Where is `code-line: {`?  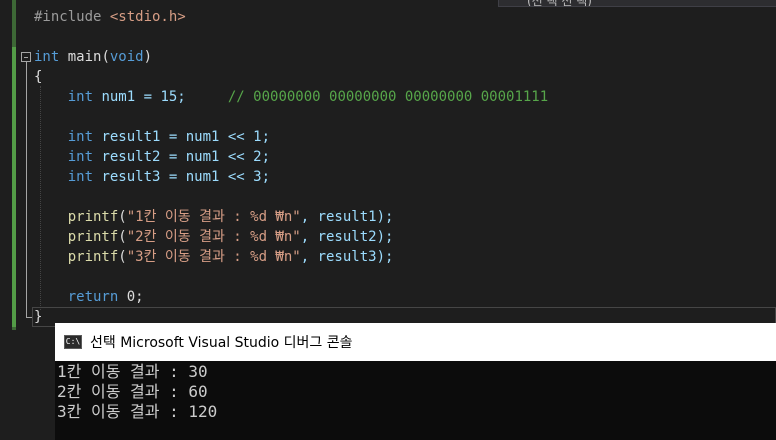
code-line: { is located at coordinates (291, 77).